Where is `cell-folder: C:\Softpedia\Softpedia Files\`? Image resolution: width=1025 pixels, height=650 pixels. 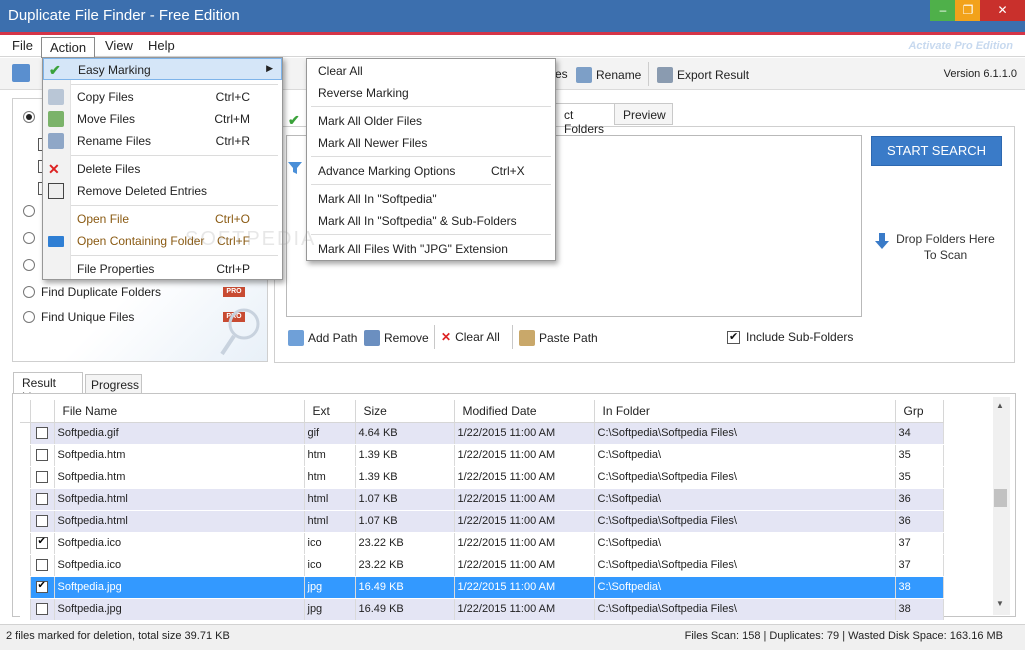
cell-folder: C:\Softpedia\Softpedia Files\ is located at coordinates (745, 433).